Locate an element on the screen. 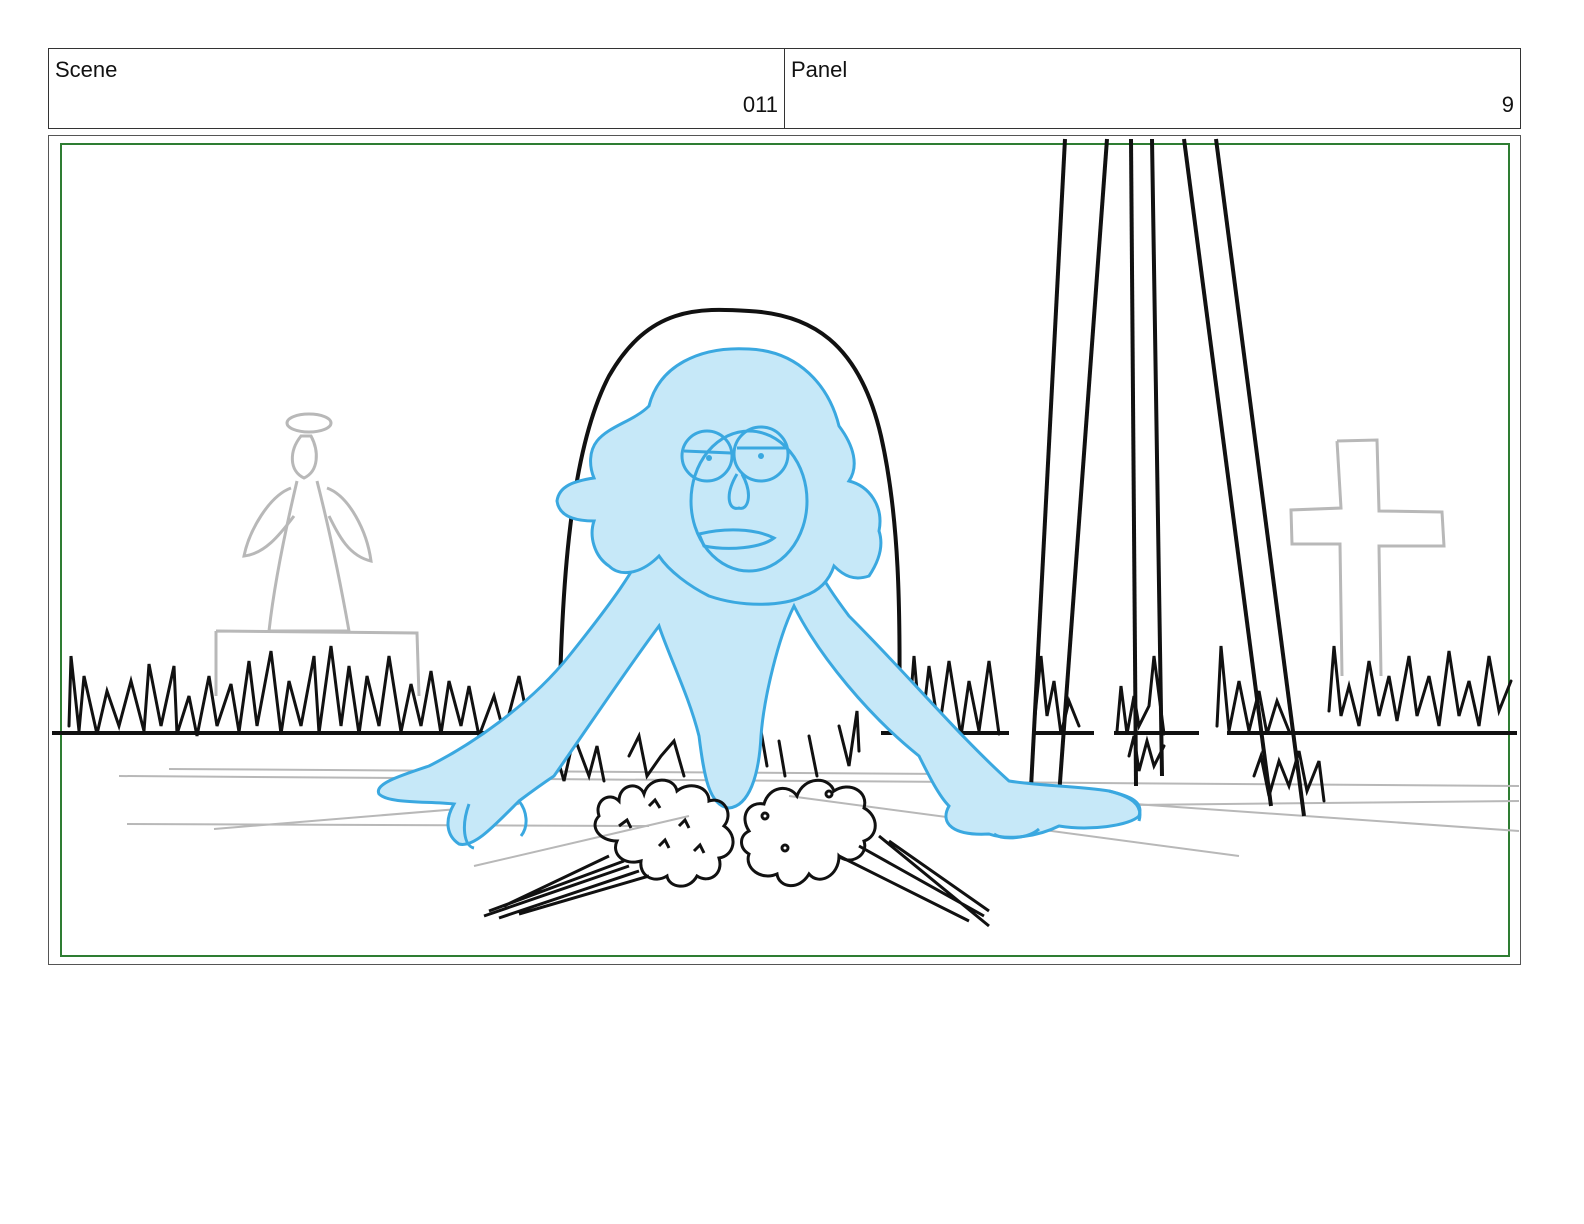 The height and width of the screenshot is (1224, 1584). scene-label: Scene is located at coordinates (86, 69).